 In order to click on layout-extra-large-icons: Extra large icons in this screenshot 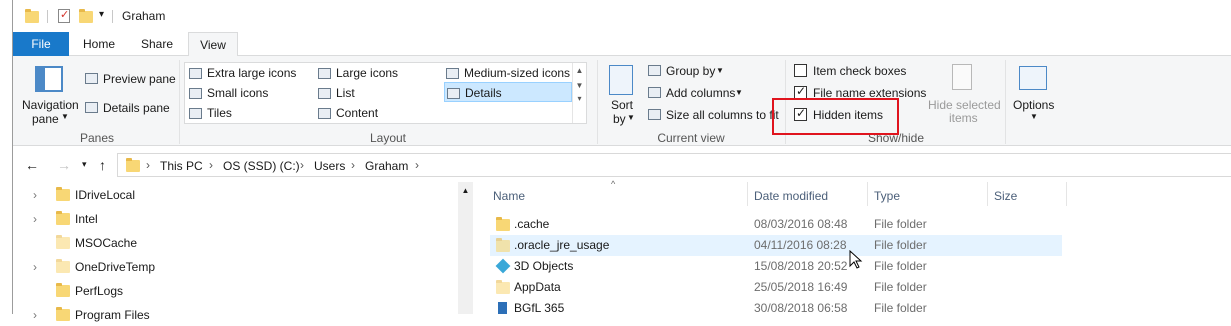, I will do `click(242, 73)`.